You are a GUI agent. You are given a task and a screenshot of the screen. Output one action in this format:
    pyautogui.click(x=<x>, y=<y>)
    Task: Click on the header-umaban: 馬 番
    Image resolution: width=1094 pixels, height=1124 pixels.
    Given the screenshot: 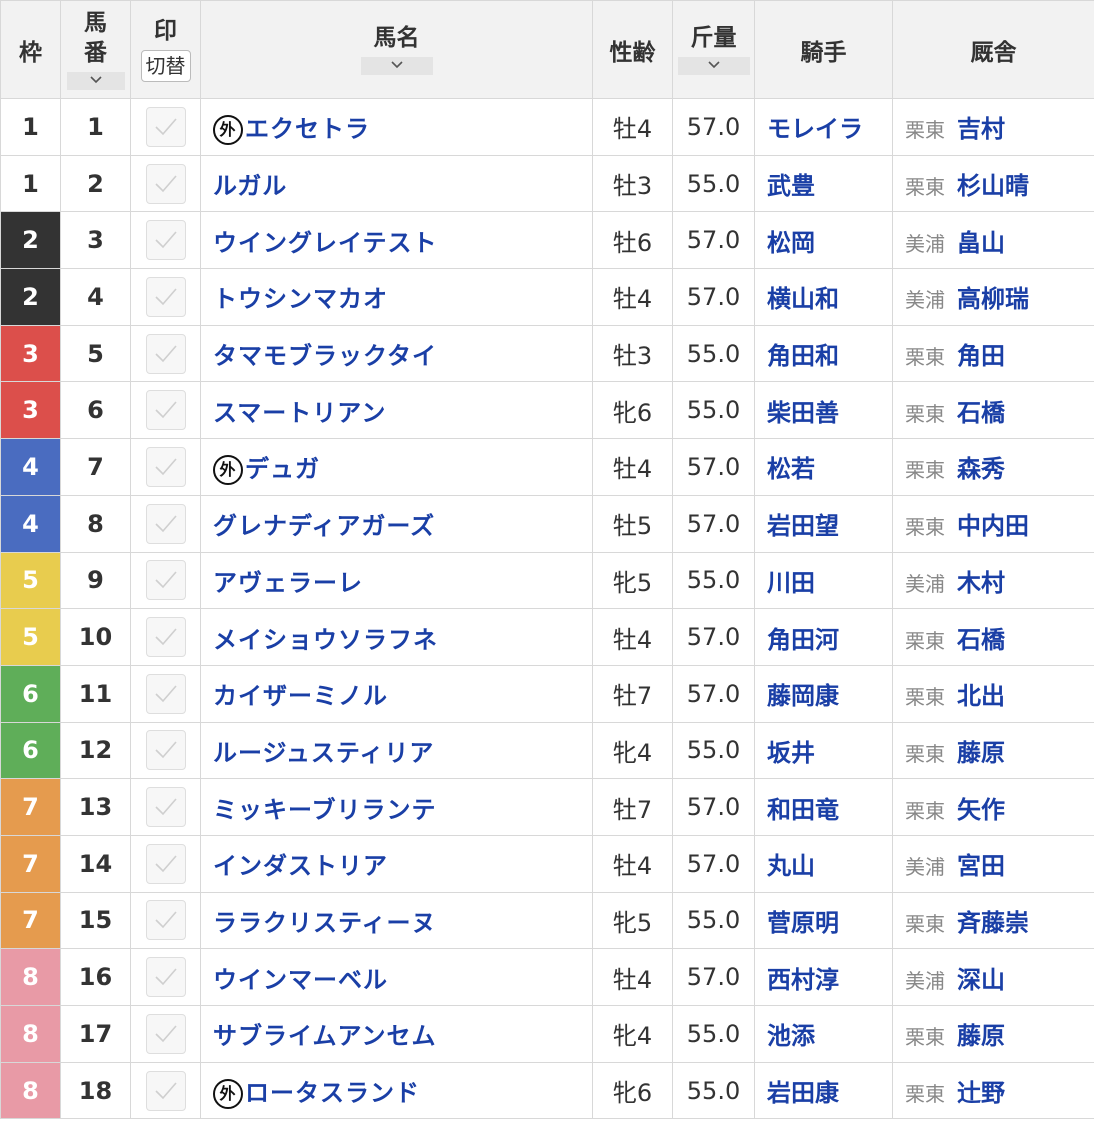 What is the action you would take?
    pyautogui.click(x=95, y=49)
    